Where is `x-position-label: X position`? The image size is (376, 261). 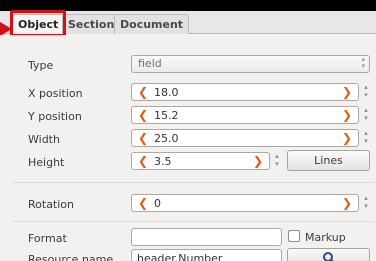
x-position-label: X position is located at coordinates (55, 93).